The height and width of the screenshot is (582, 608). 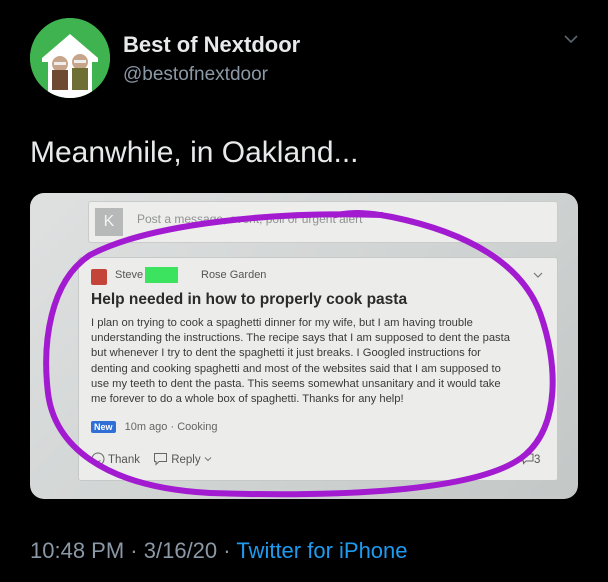 What do you see at coordinates (208, 459) in the screenshot?
I see `reply-chevron-icon` at bounding box center [208, 459].